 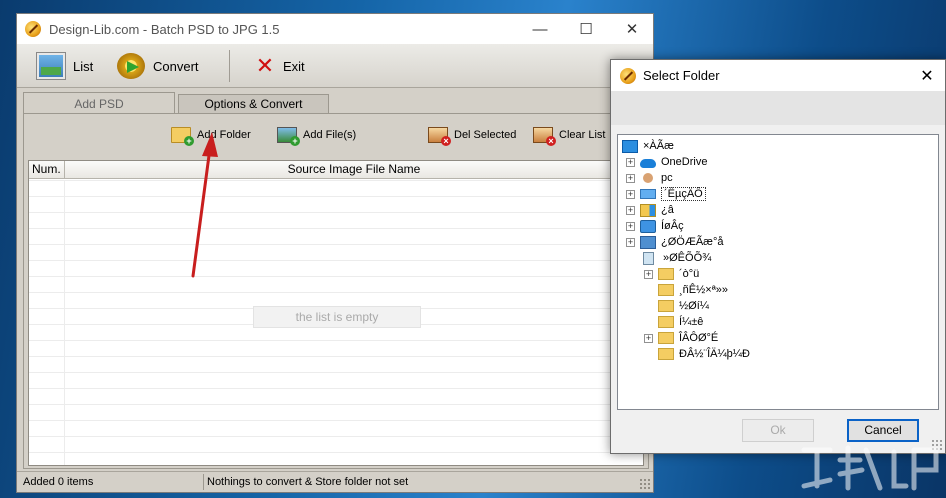 I want to click on minimize-button: —, so click(x=540, y=29).